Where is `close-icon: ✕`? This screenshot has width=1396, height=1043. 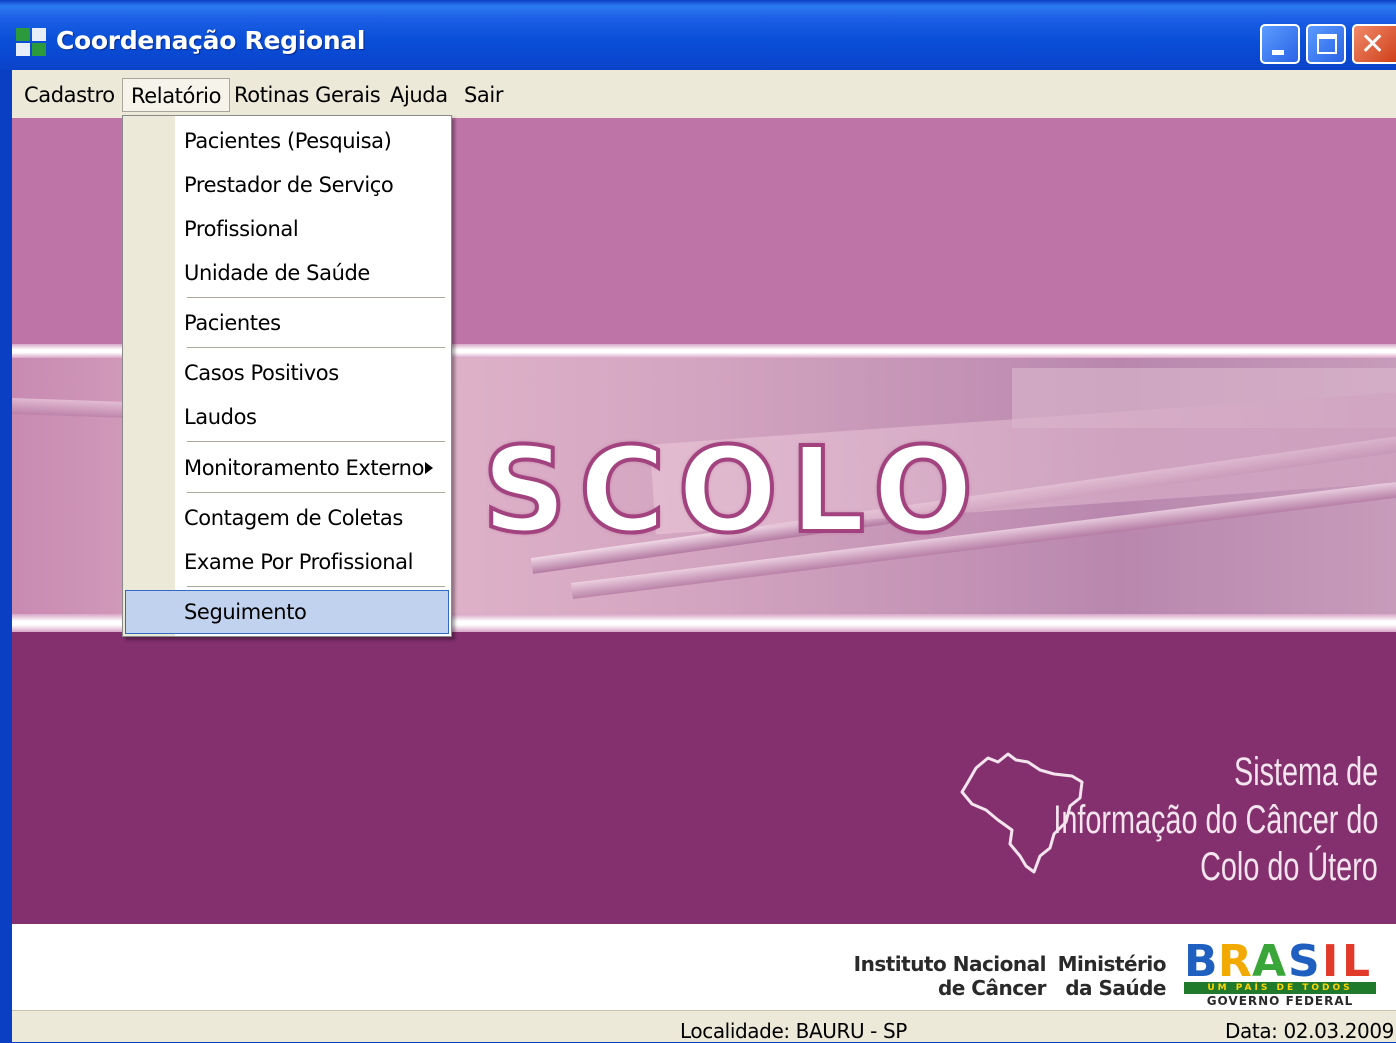 close-icon: ✕ is located at coordinates (1373, 44).